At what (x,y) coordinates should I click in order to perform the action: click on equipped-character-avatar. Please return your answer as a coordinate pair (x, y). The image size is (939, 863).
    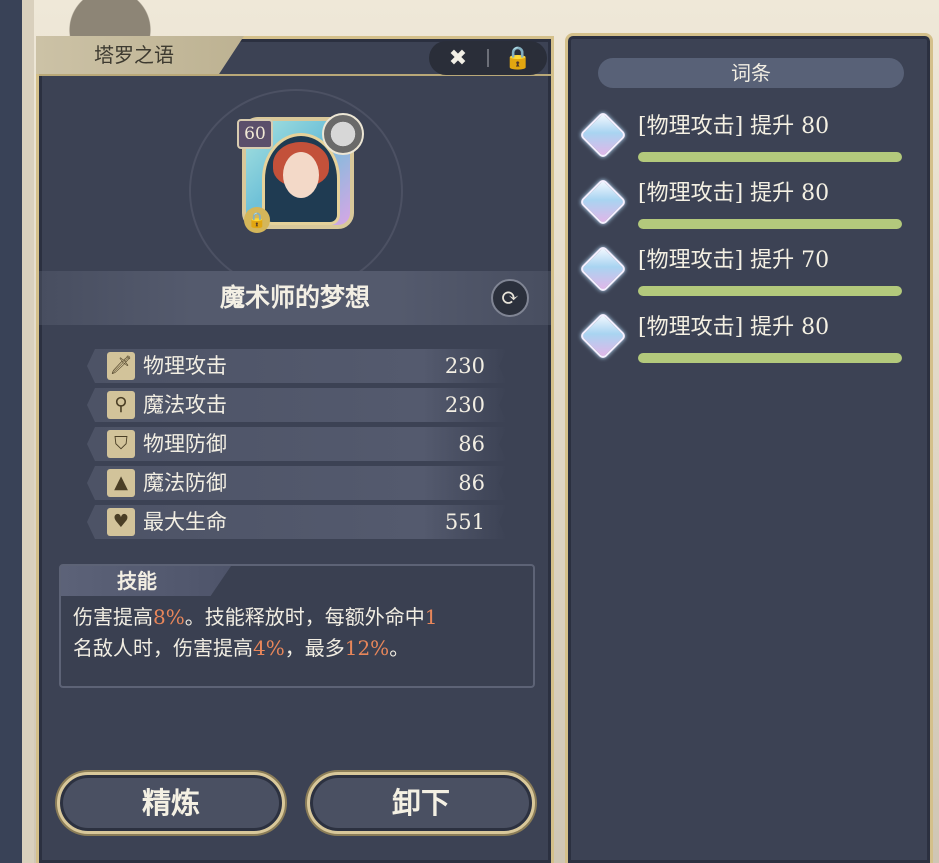
    Looking at the image, I should click on (343, 134).